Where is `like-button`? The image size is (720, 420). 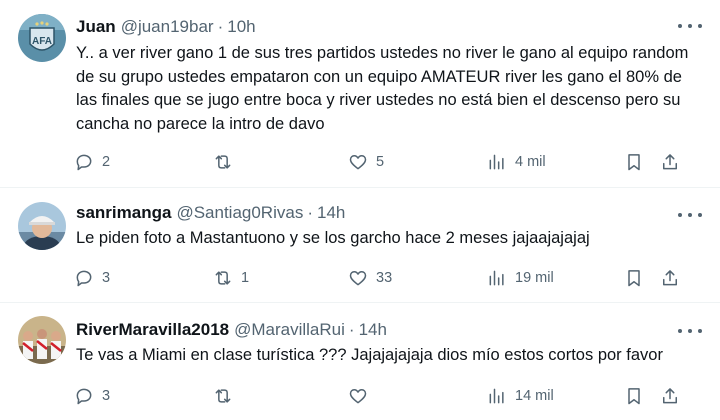
like-button is located at coordinates (362, 396).